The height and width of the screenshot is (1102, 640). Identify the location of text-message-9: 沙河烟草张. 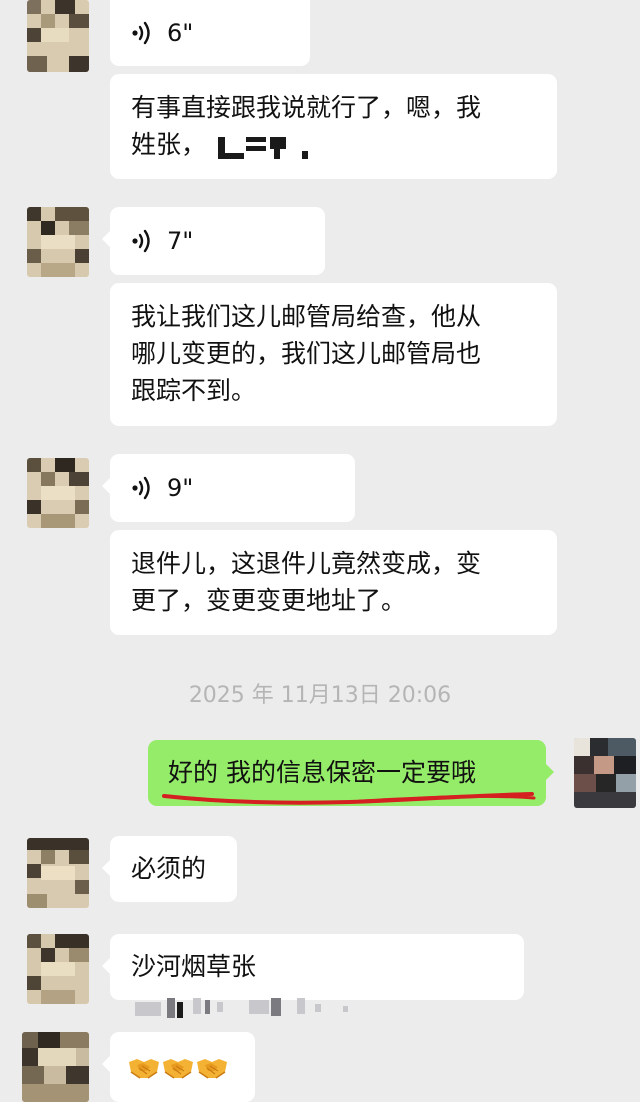
(313, 976).